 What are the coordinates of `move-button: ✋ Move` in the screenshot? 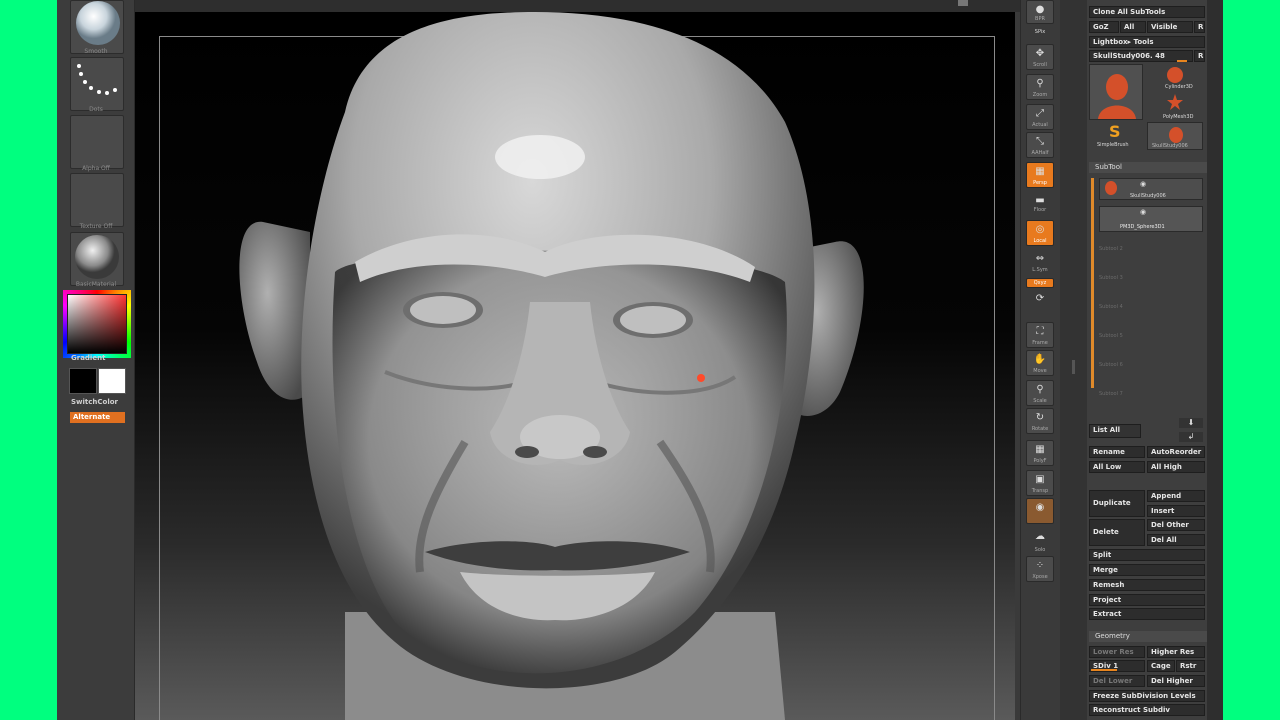 It's located at (1040, 363).